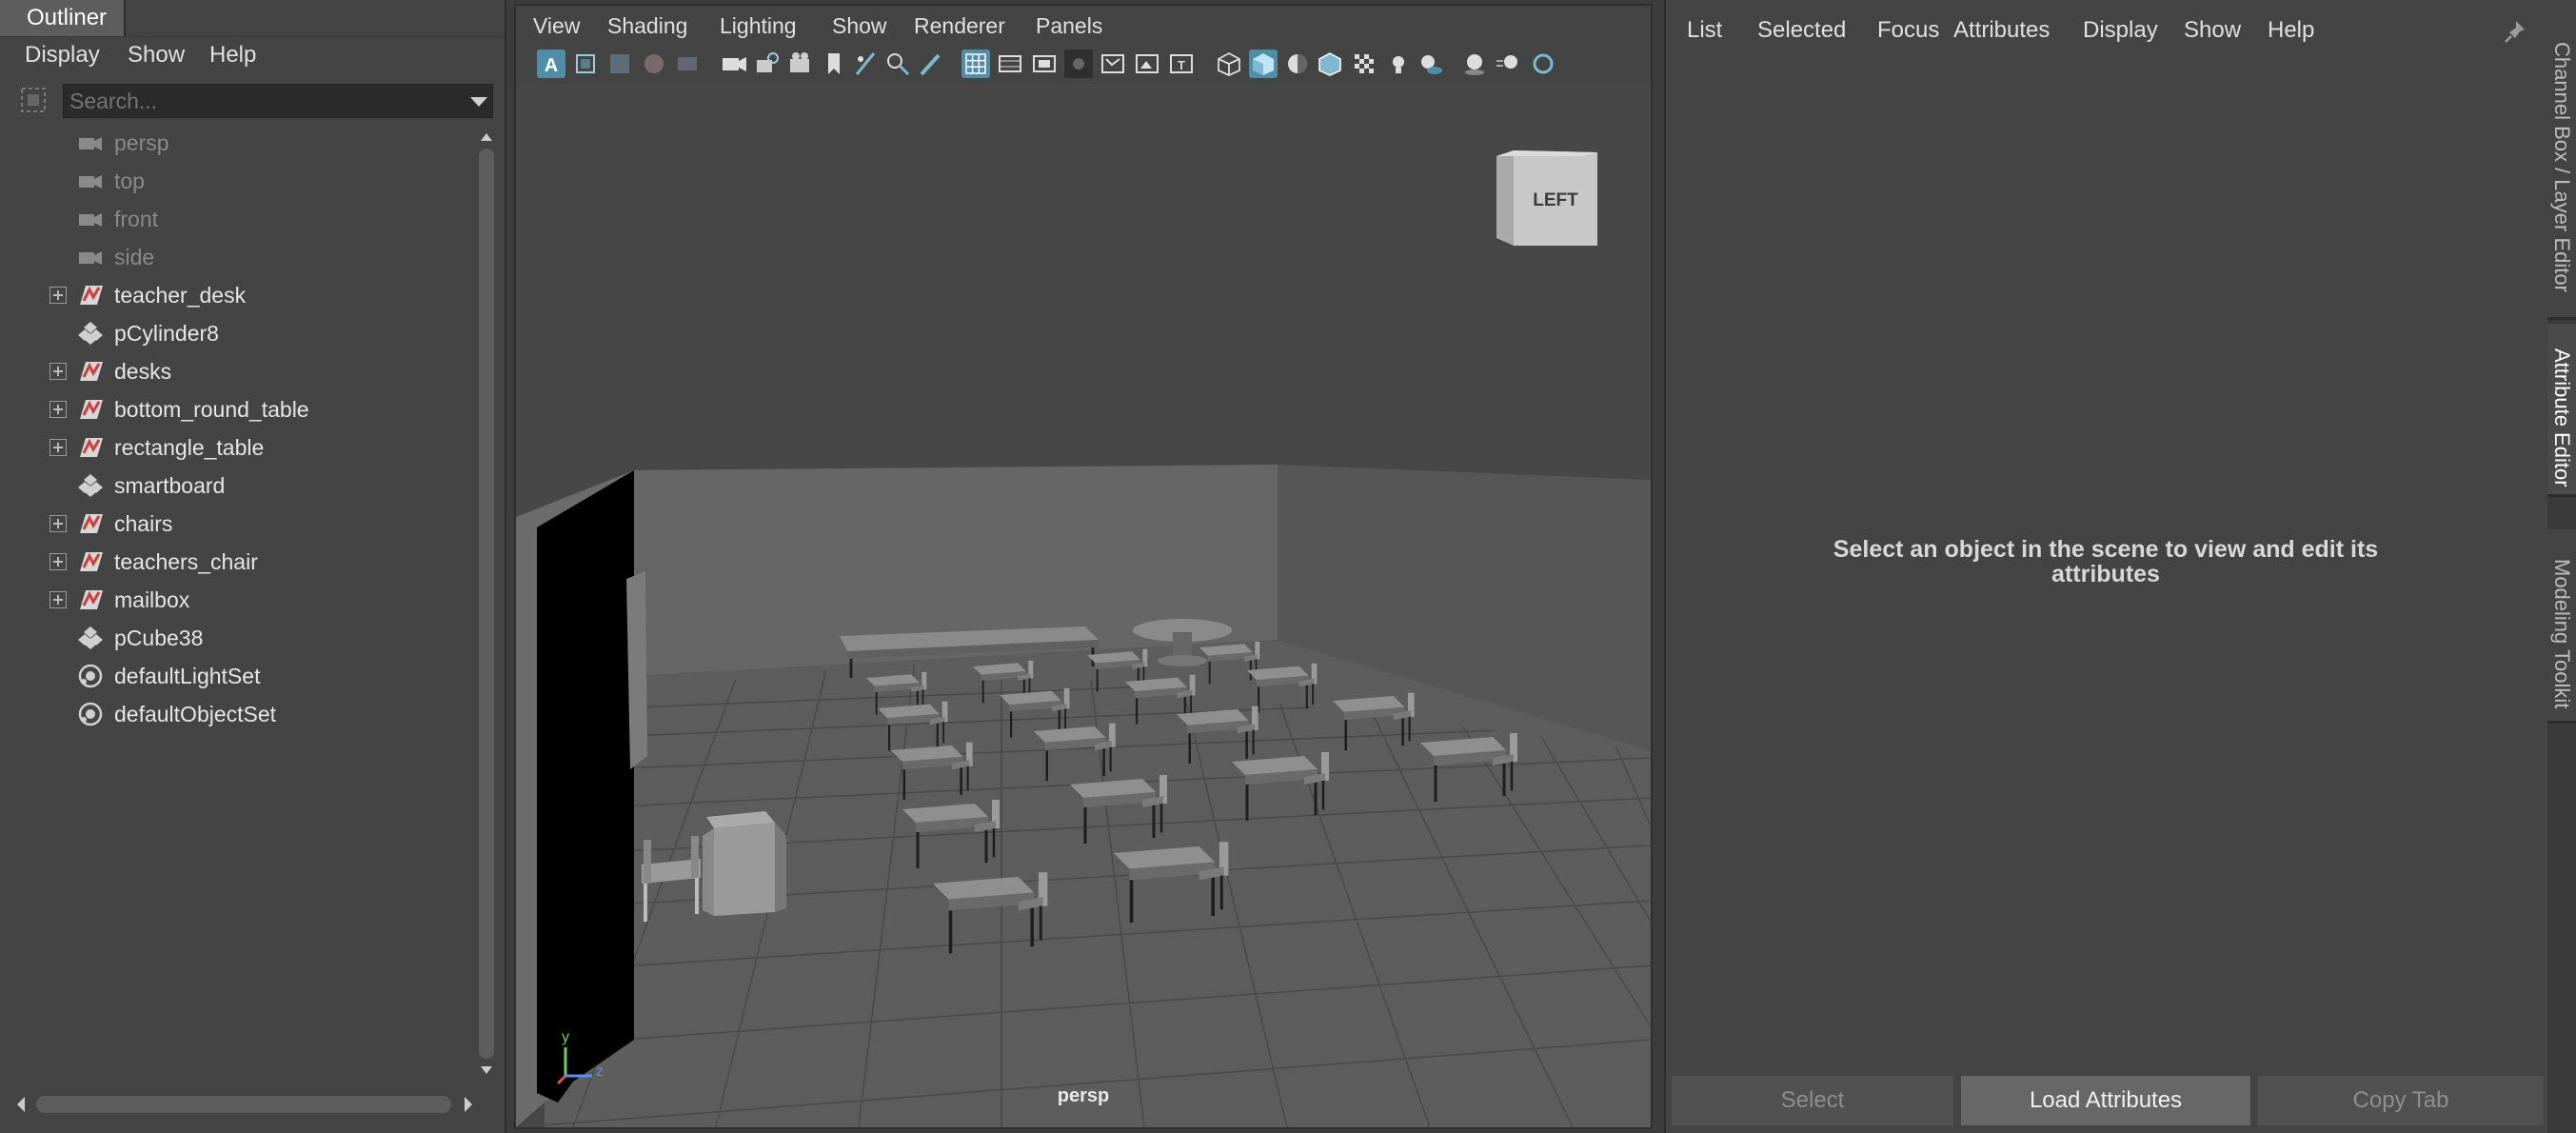 This screenshot has height=1133, width=2576. I want to click on viewport-menu-panels: Panels, so click(1069, 26).